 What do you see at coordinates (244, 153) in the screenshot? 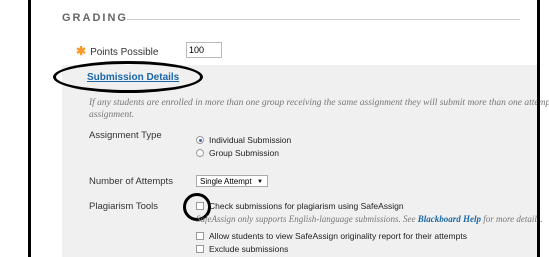
I see `radio-group-label: Group Submission` at bounding box center [244, 153].